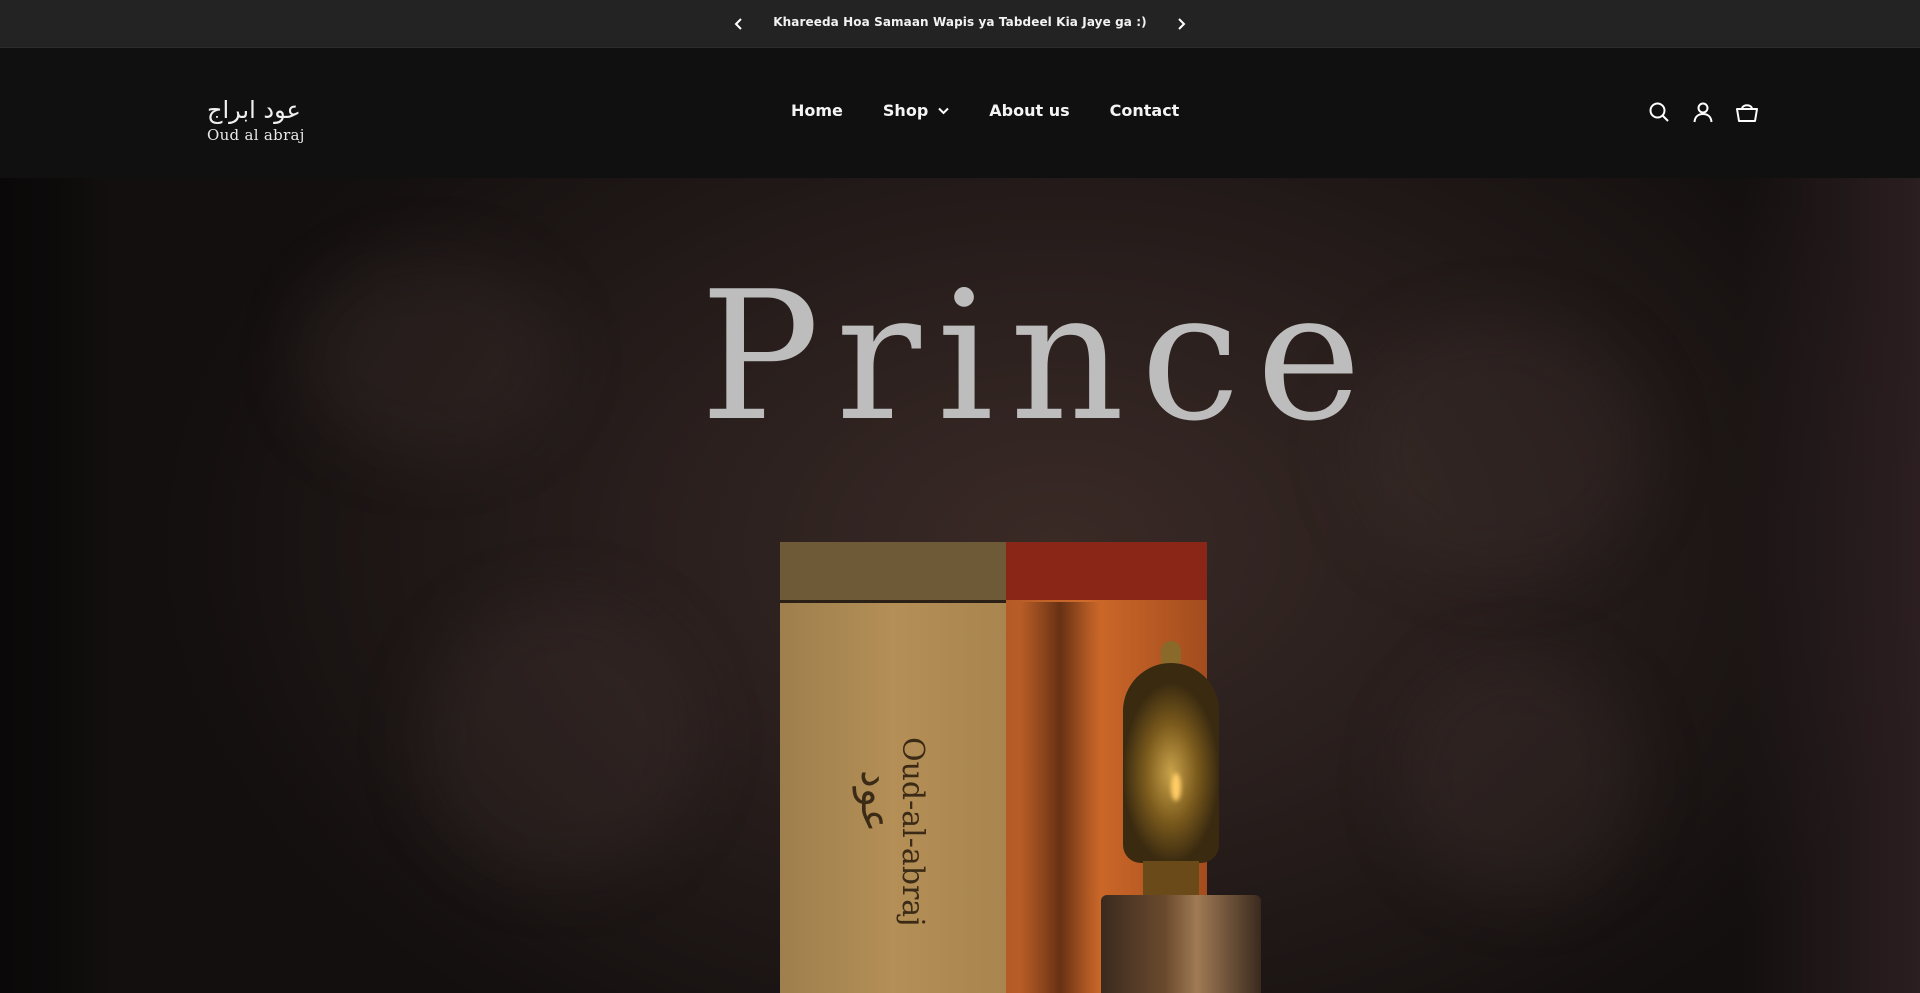  I want to click on cart-button, so click(1747, 112).